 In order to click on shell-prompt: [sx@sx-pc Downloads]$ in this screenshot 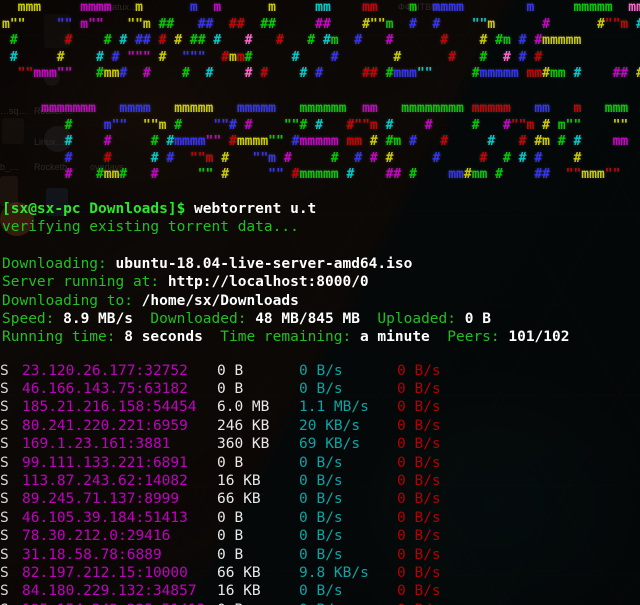, I will do `click(94, 208)`.